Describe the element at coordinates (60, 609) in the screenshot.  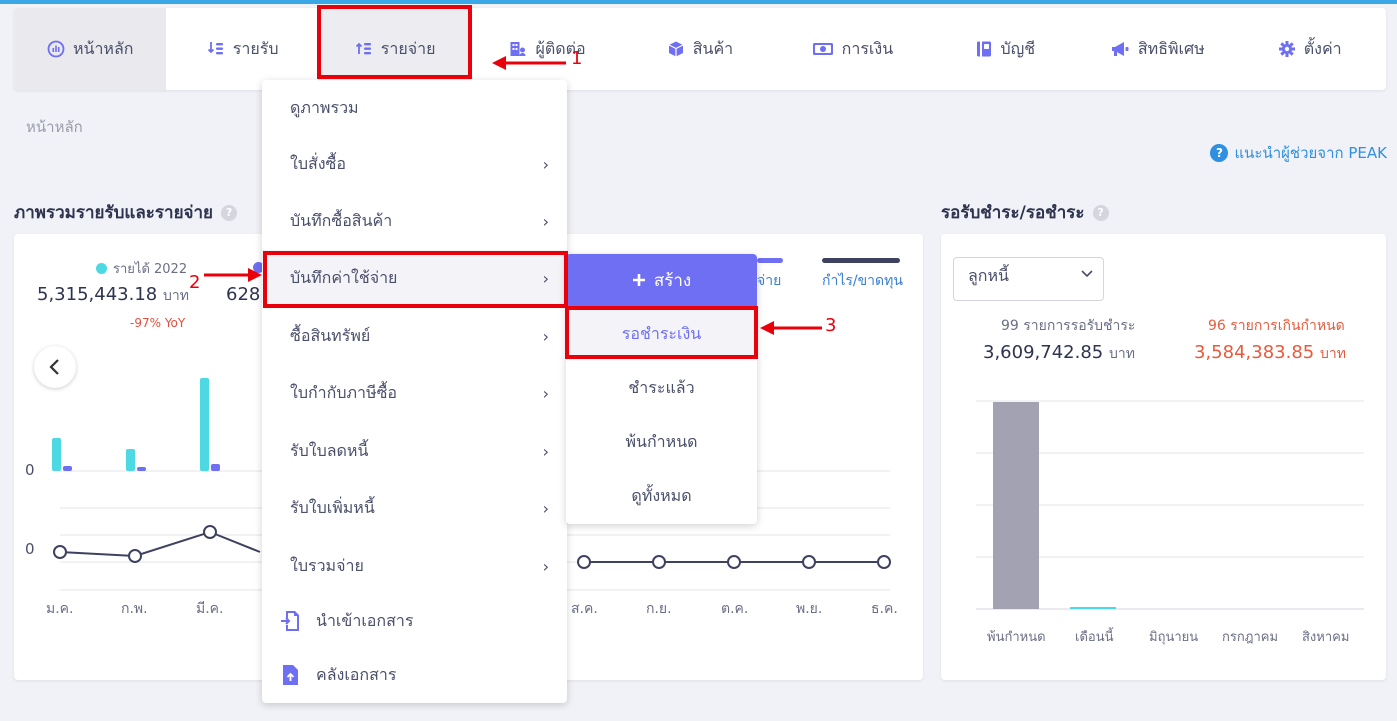
I see `x-tick-label: ม.ค.` at that location.